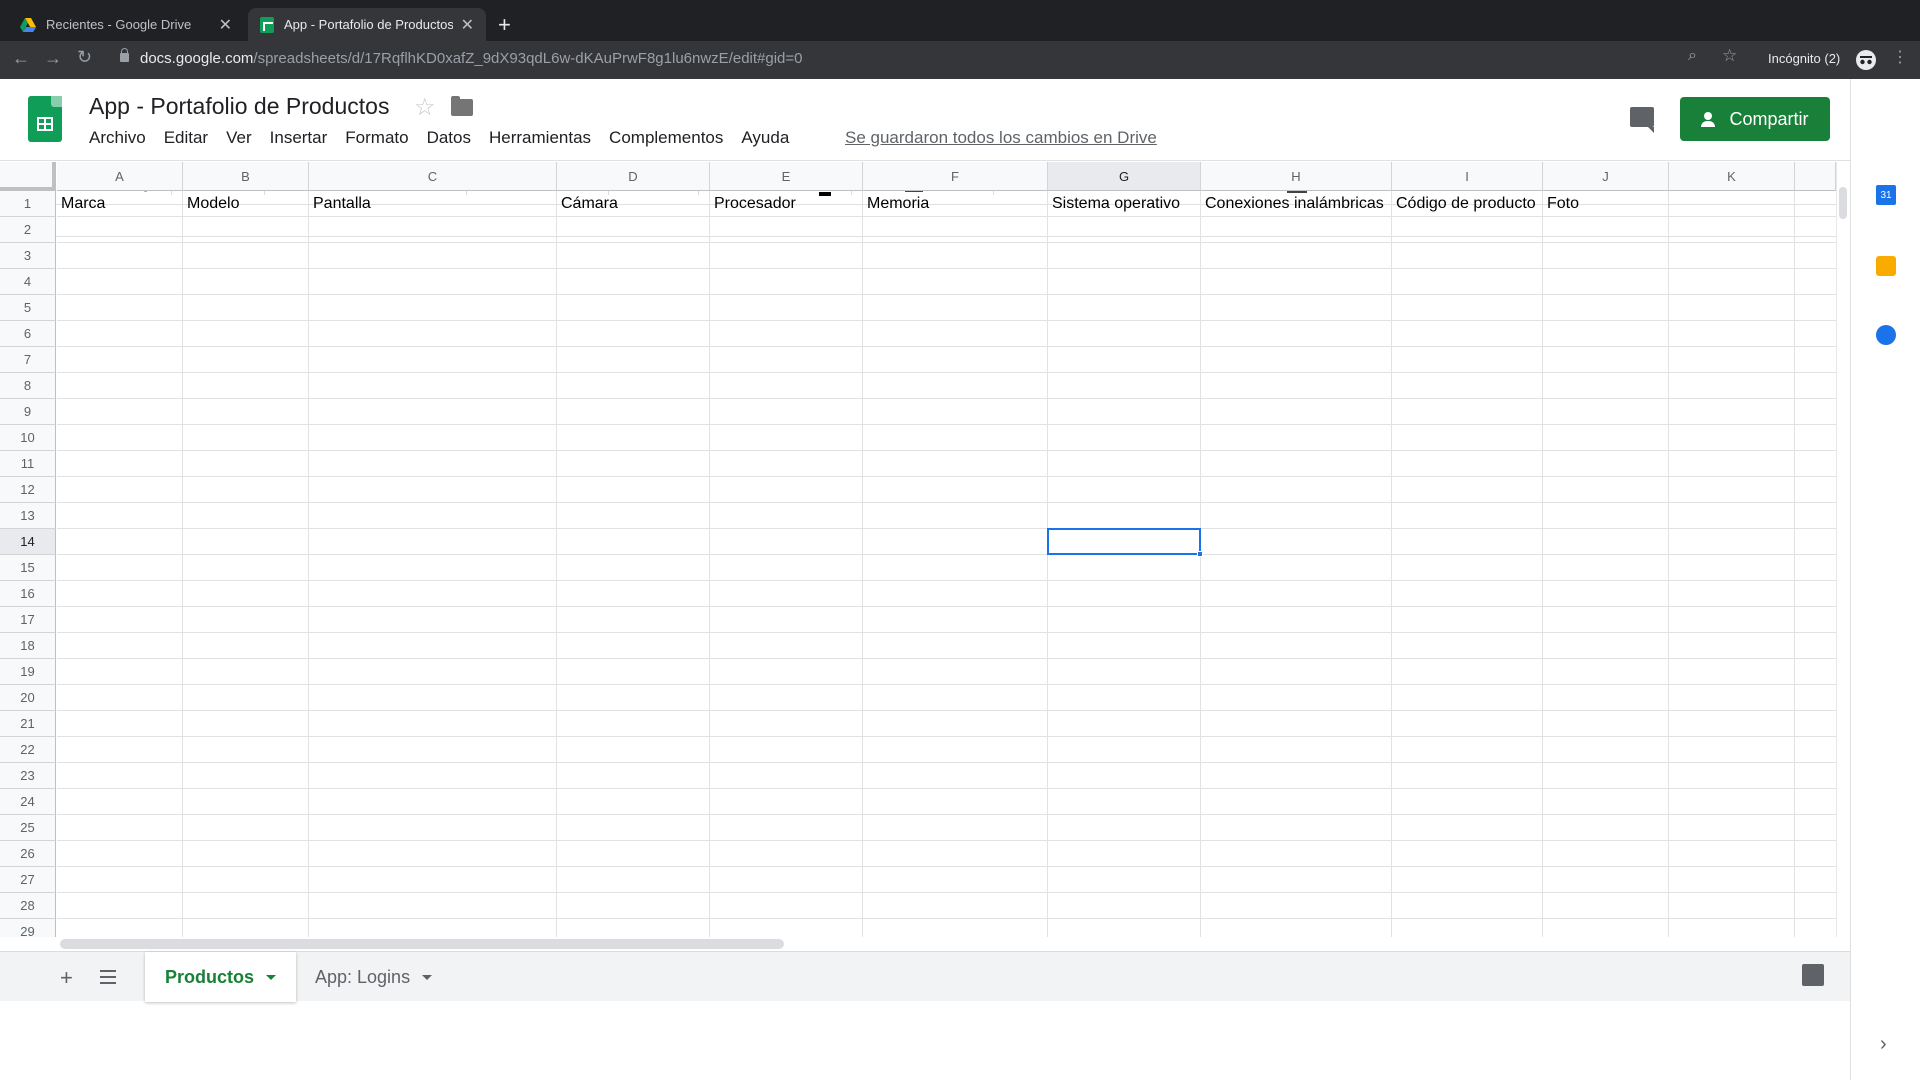 Image resolution: width=1920 pixels, height=1080 pixels. I want to click on row-header-6: 6, so click(28, 334).